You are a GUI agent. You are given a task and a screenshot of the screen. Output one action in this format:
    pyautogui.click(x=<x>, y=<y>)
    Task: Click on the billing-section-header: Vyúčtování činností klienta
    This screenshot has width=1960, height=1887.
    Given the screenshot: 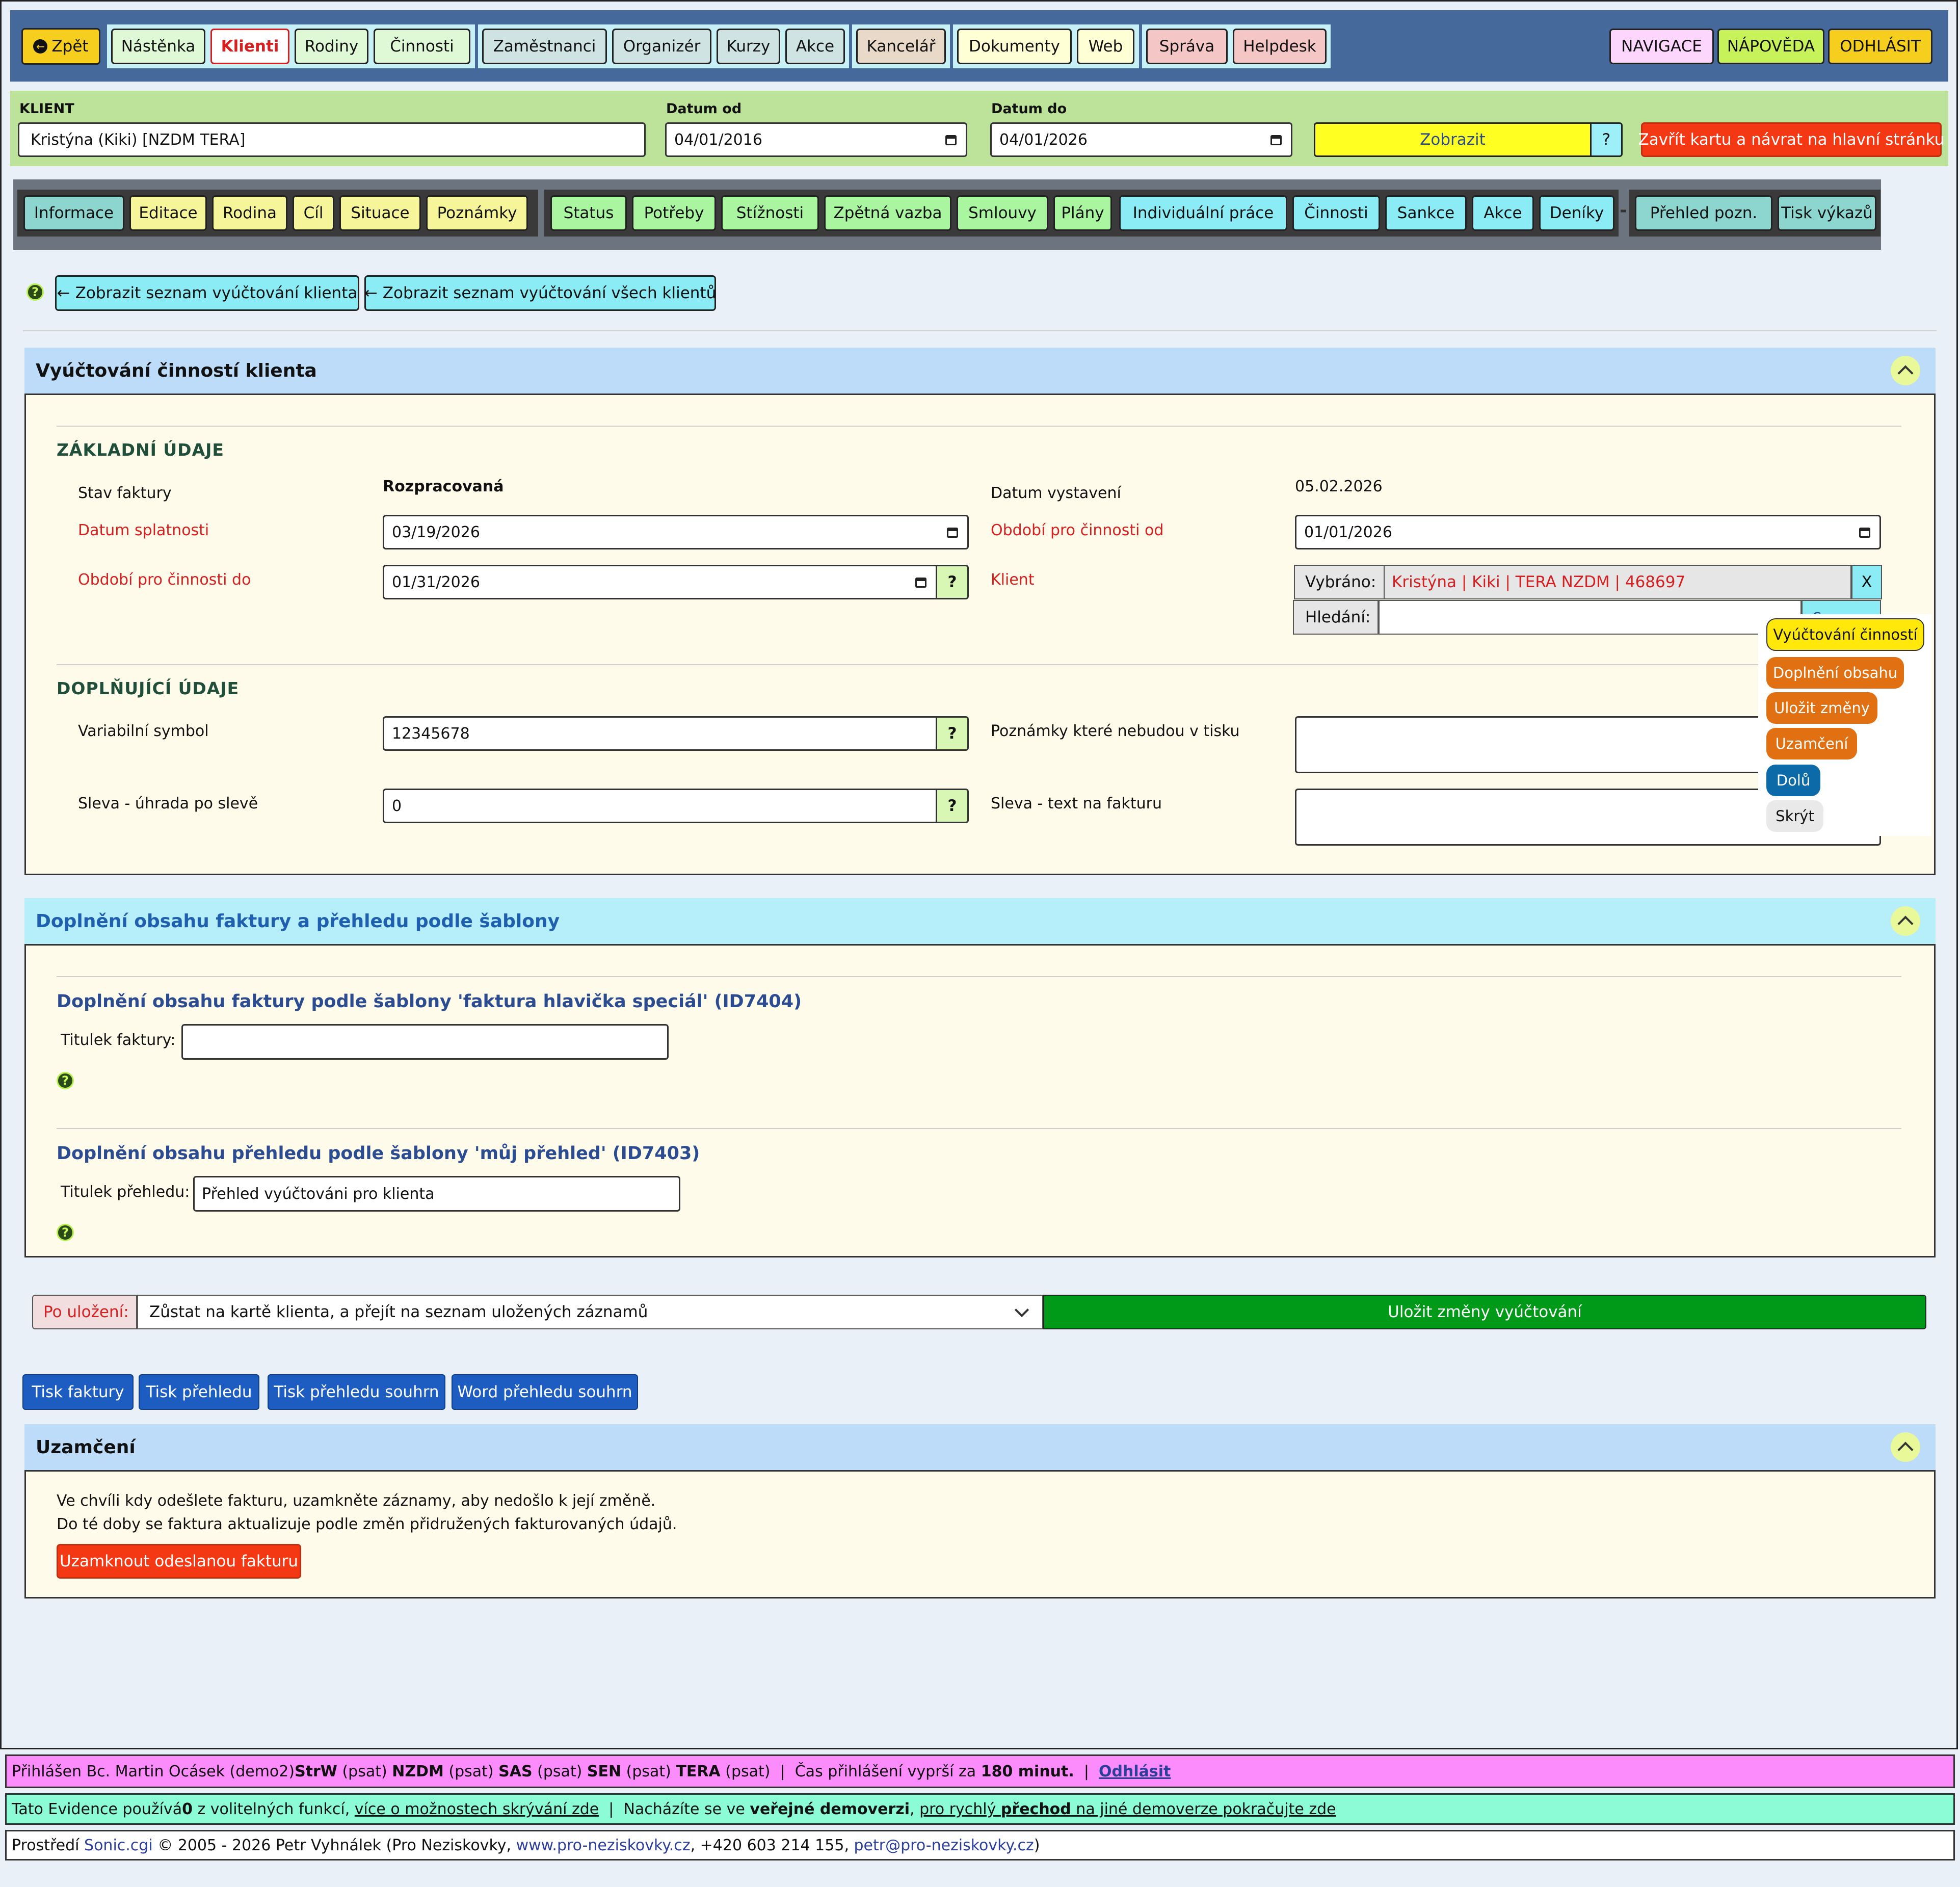 What is the action you would take?
    pyautogui.click(x=980, y=371)
    